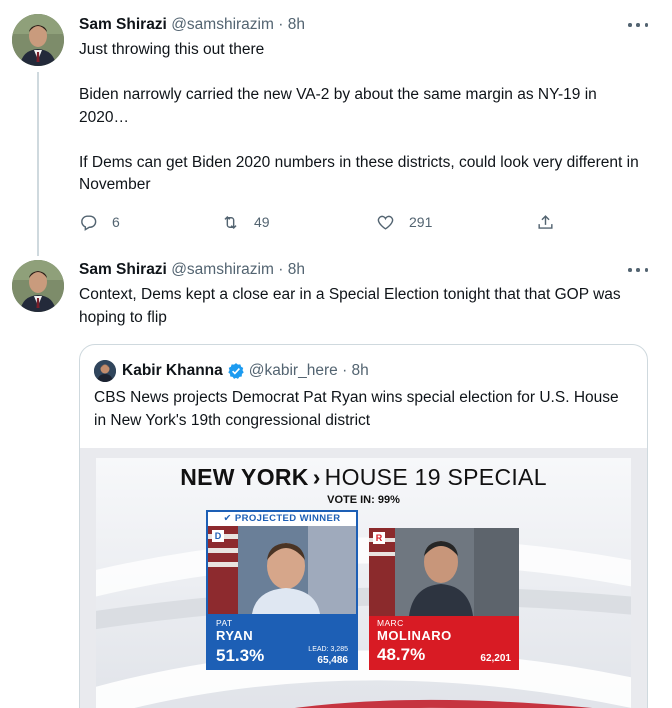  Describe the element at coordinates (435, 477) in the screenshot. I see `graphic-race: HOUSE 19 SPECIAL` at that location.